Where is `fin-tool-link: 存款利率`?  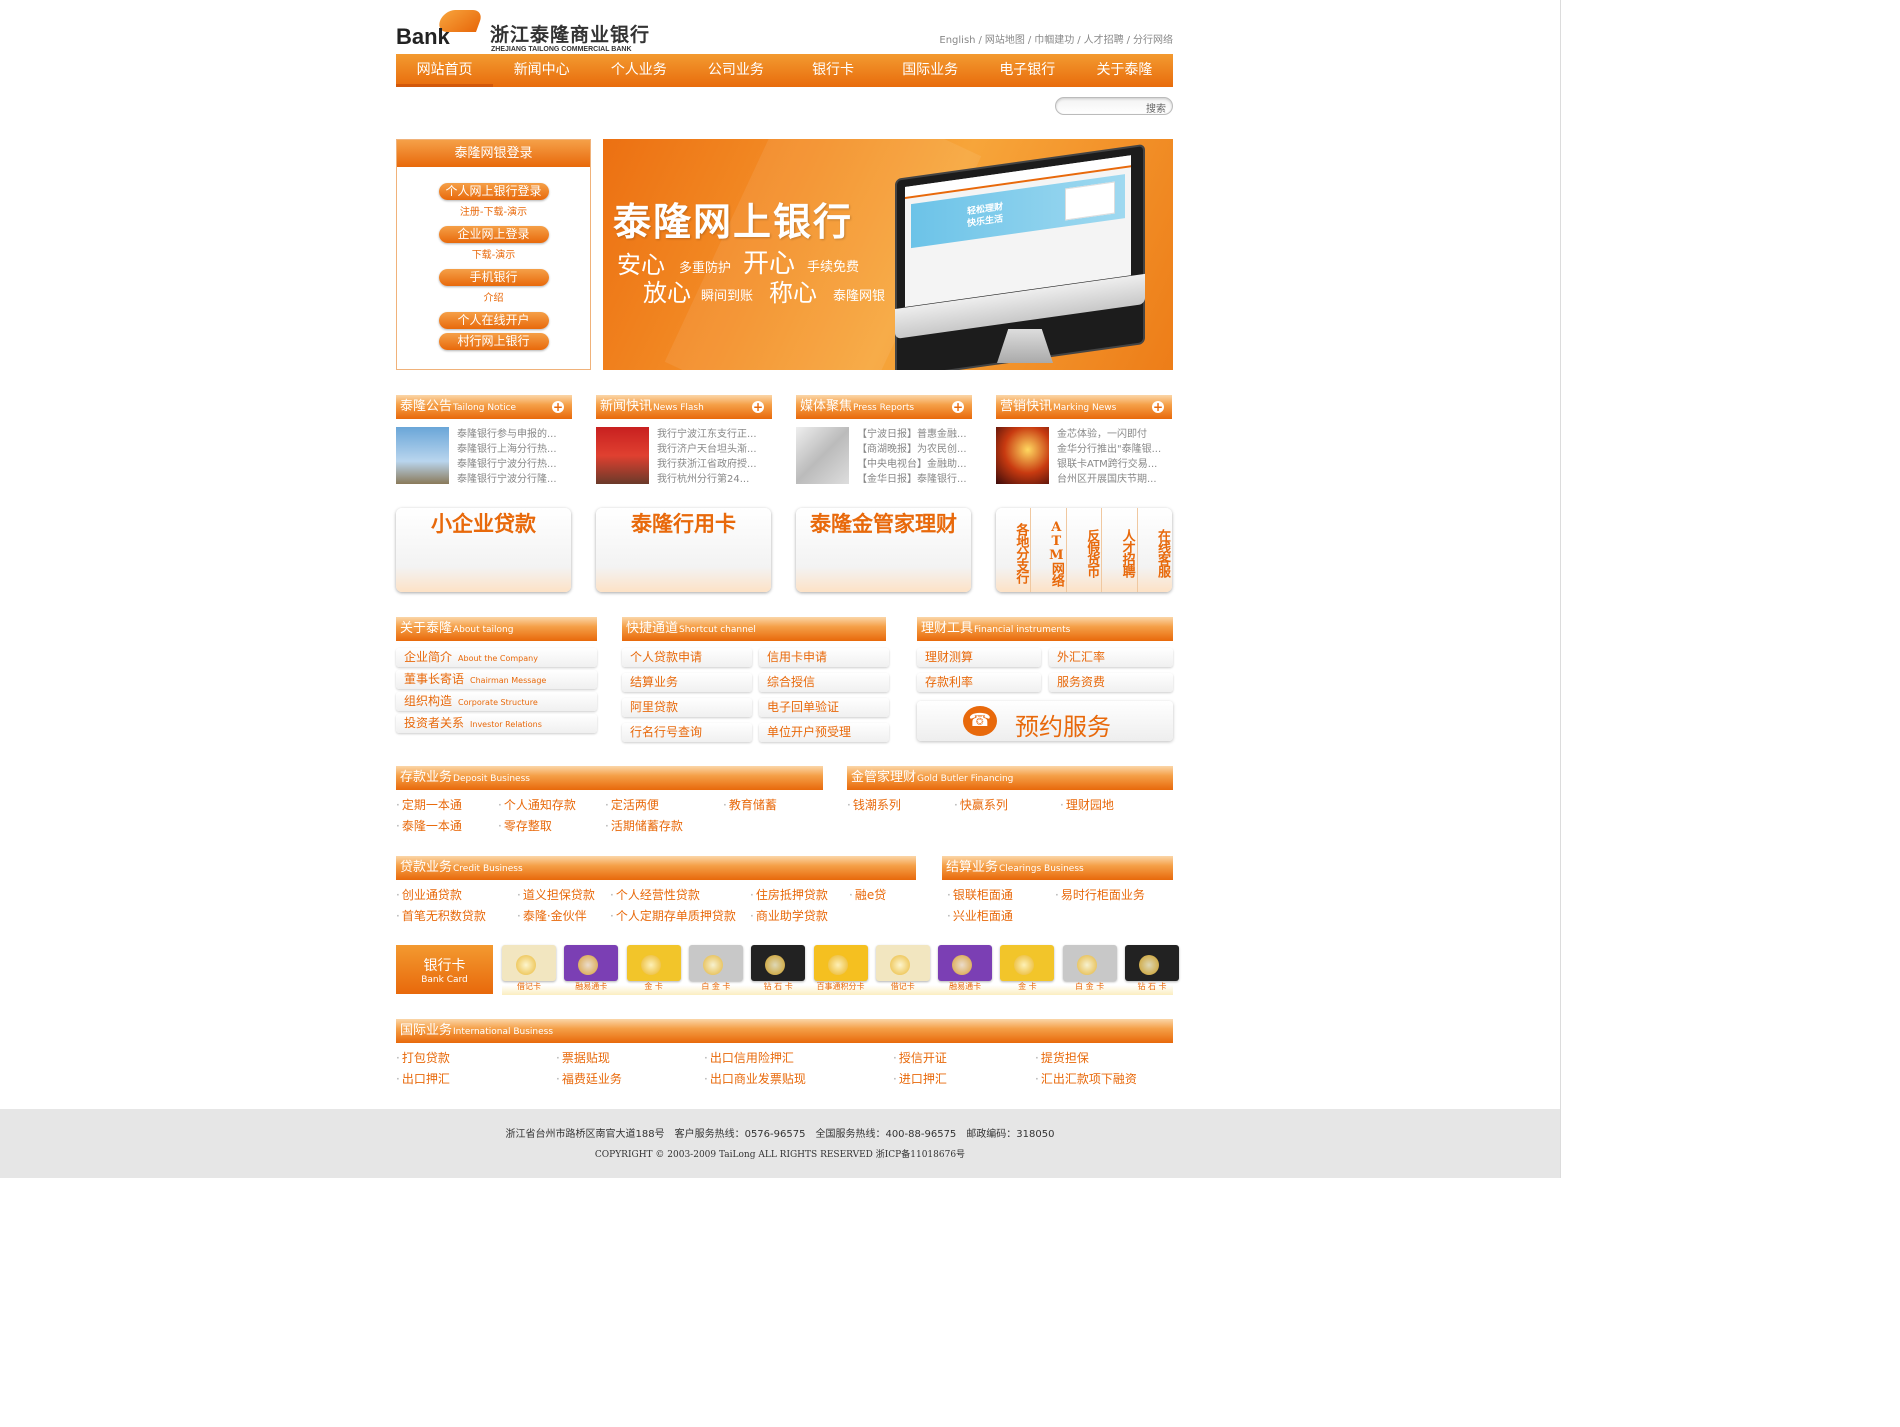 fin-tool-link: 存款利率 is located at coordinates (979, 682).